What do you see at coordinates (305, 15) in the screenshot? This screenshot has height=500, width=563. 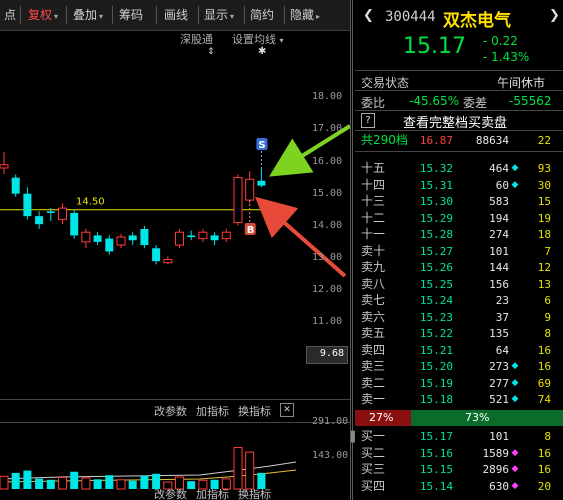 I see `hide-button: 隐藏 ▸` at bounding box center [305, 15].